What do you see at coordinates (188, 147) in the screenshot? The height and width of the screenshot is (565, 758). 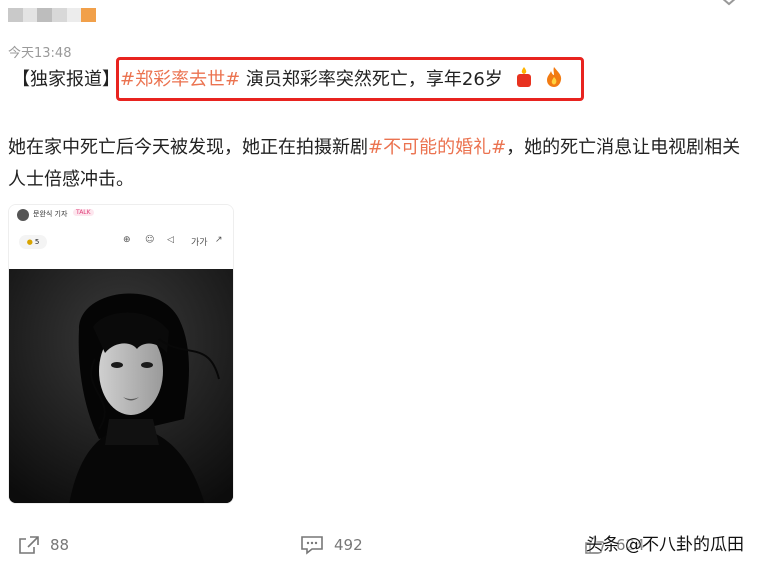 I see `post-body-part-1: 她在家中死亡后今天被发现，她正在拍摄新剧` at bounding box center [188, 147].